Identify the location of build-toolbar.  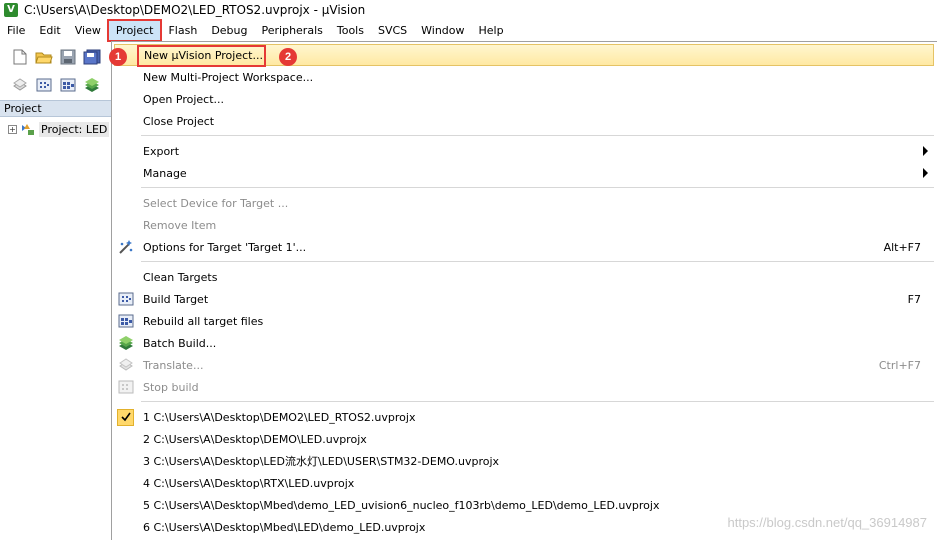
(56, 85).